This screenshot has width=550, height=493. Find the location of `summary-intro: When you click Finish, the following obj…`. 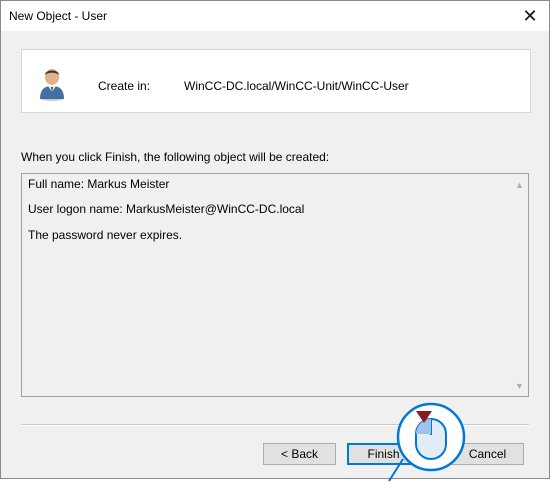

summary-intro: When you click Finish, the following obj… is located at coordinates (175, 157).